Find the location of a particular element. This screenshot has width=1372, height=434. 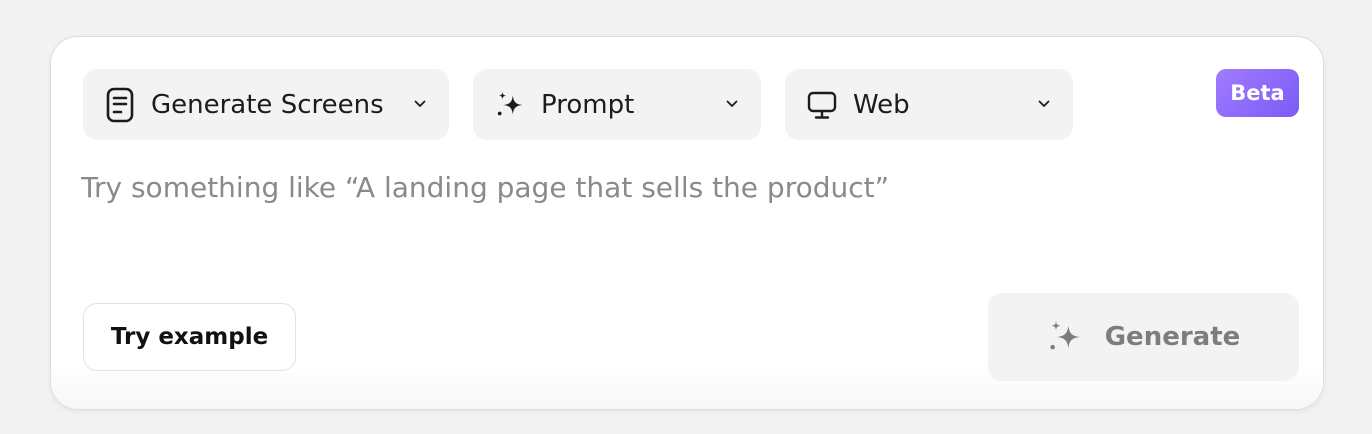

generate-button: Generate is located at coordinates (1143, 337).